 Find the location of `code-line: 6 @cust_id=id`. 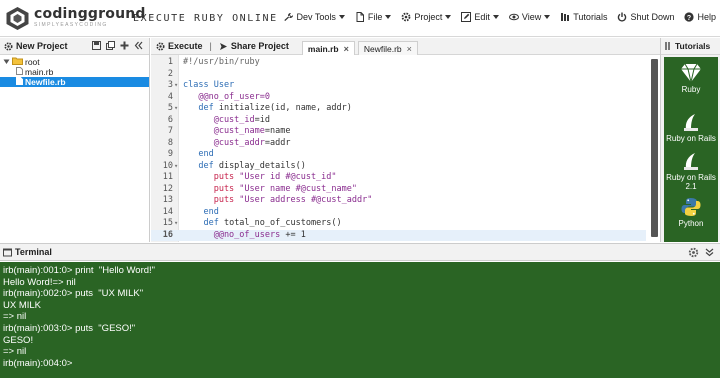

code-line: 6 @cust_id=id is located at coordinates (398, 121).